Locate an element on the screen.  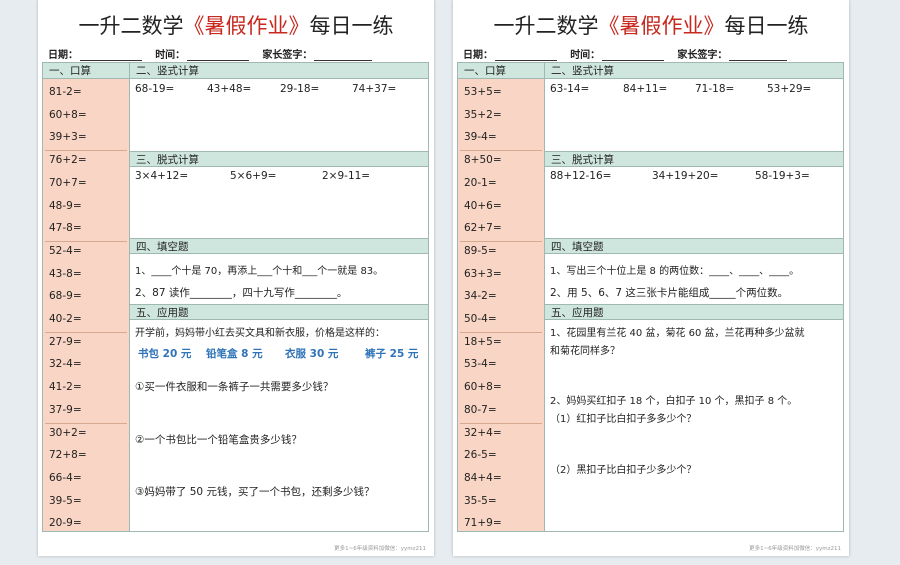
off-problem: 2×9-11= is located at coordinates (346, 176).